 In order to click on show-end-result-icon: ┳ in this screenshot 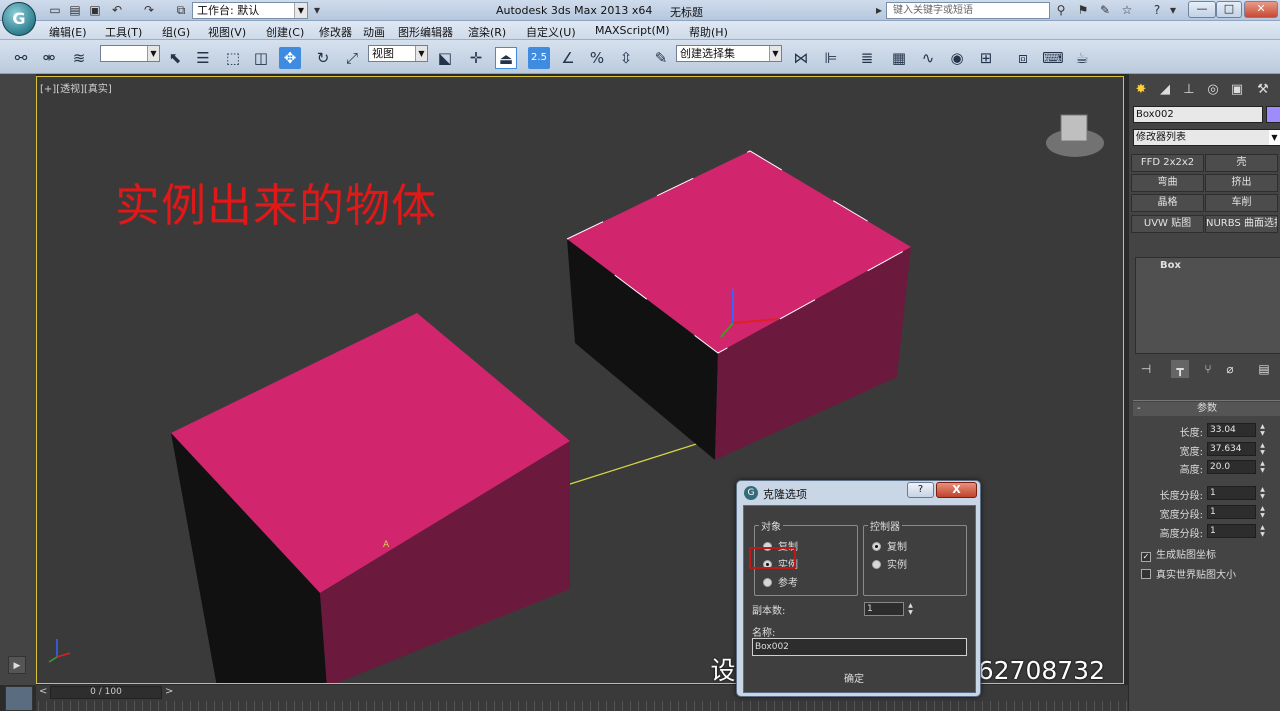, I will do `click(1180, 369)`.